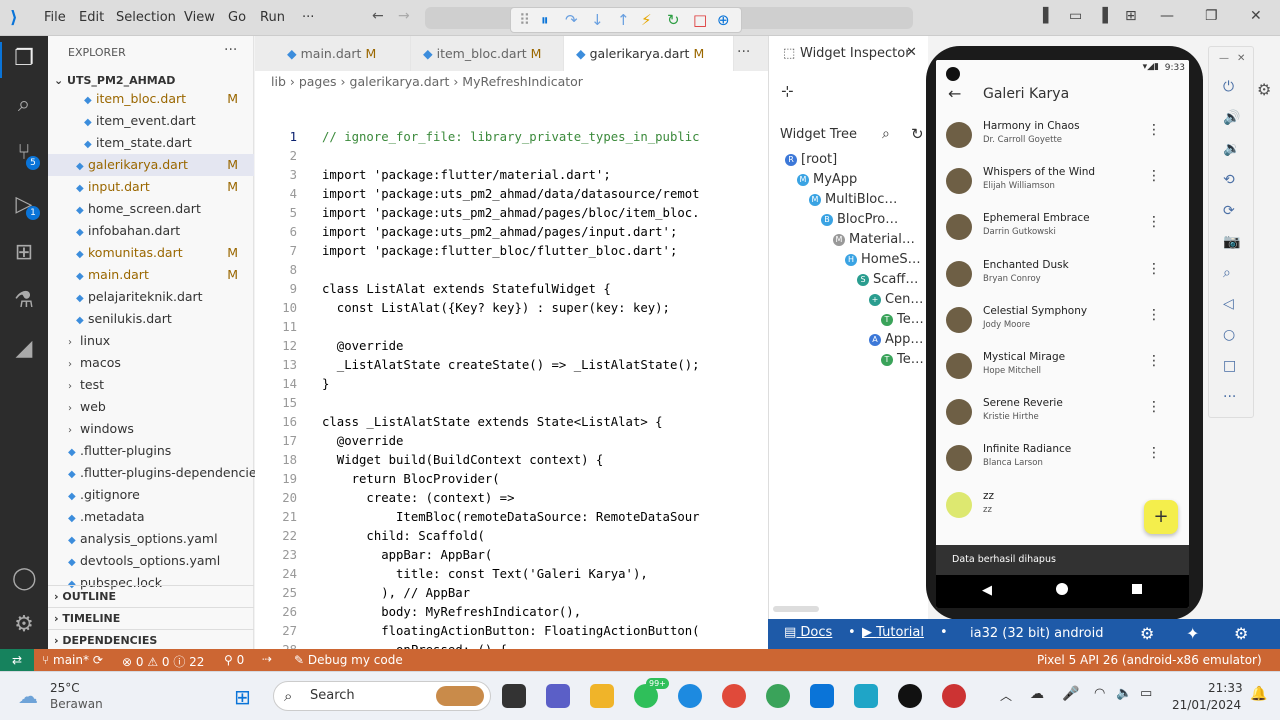  I want to click on hot-reload-icon: ⚡, so click(646, 20).